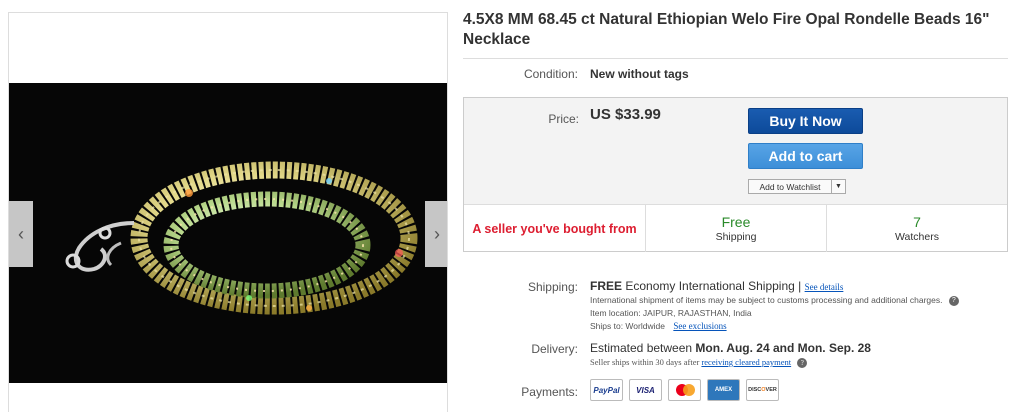 The width and height of the screenshot is (1024, 412). I want to click on payment-methods: PayPal VISA AMEX DISC O VER, so click(684, 390).